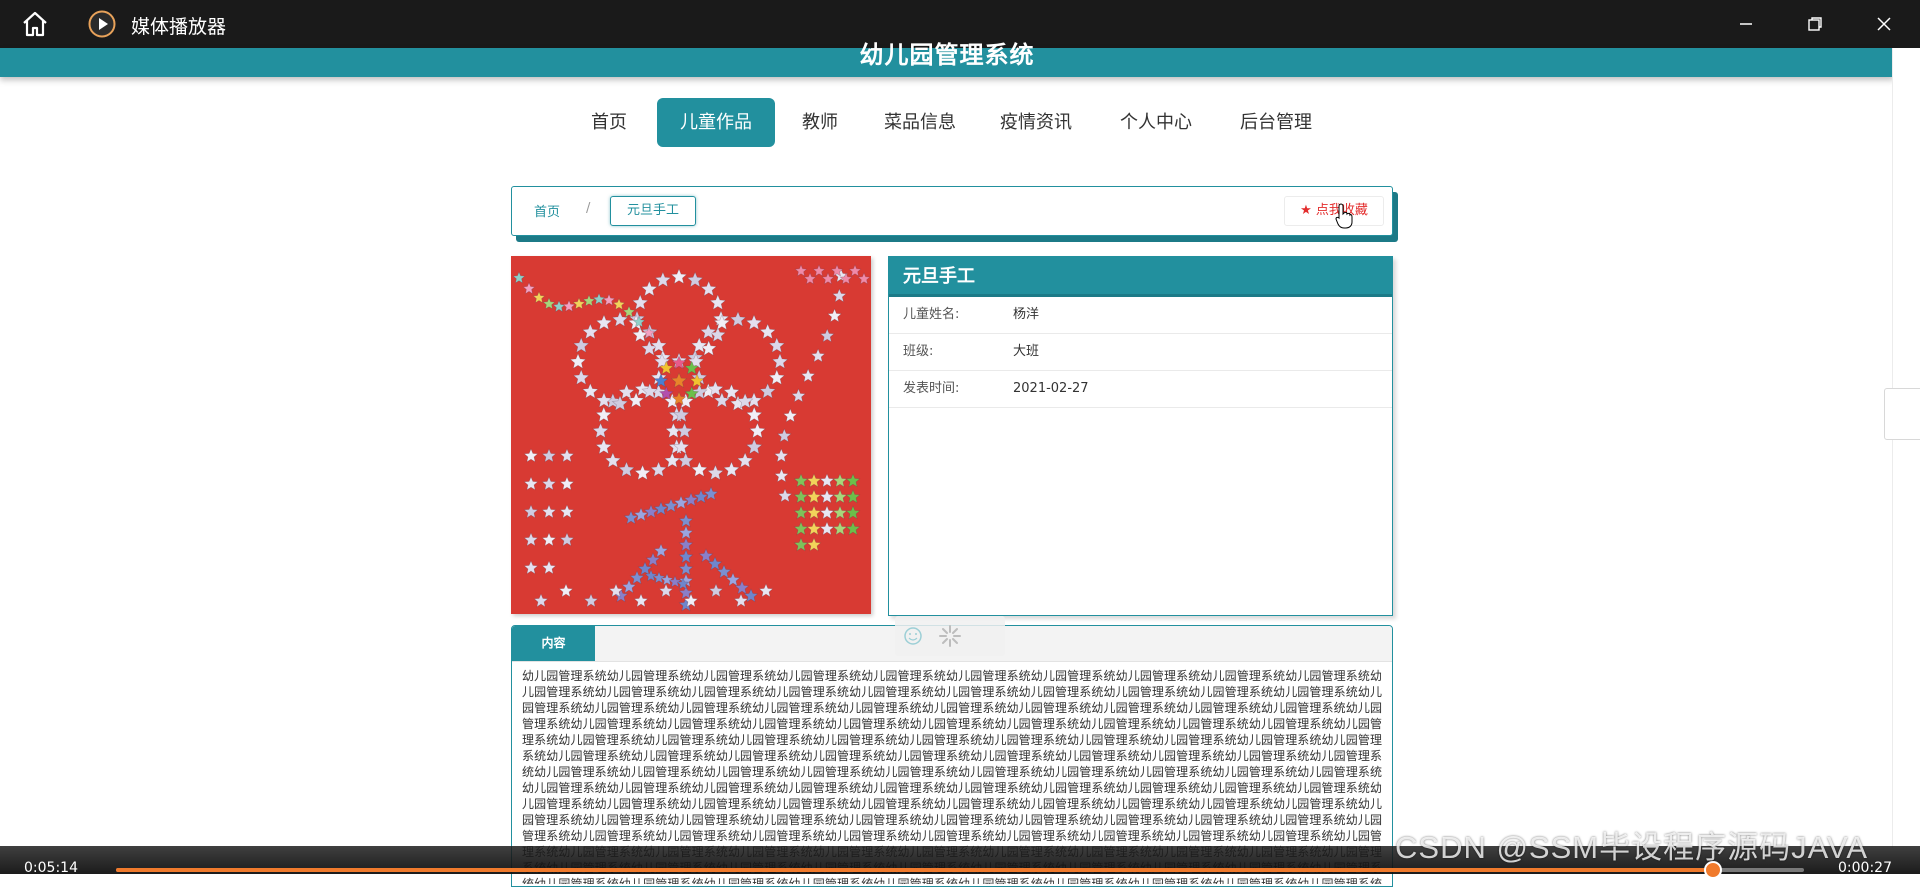 This screenshot has height=887, width=1920. Describe the element at coordinates (1026, 351) in the screenshot. I see `detail-value: 大班` at that location.